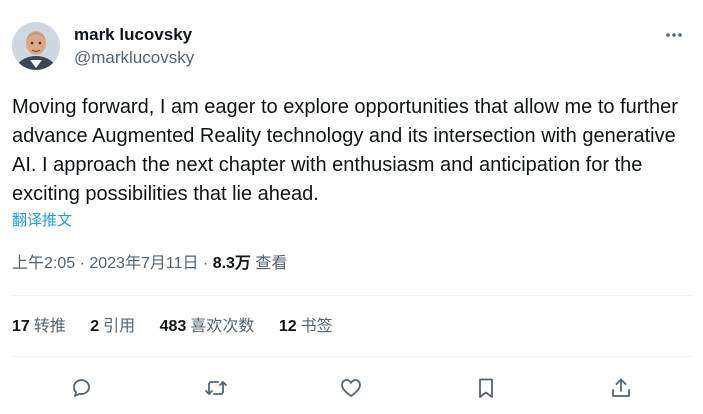 This screenshot has width=703, height=414. What do you see at coordinates (49, 326) in the screenshot?
I see `stat-label: 转推` at bounding box center [49, 326].